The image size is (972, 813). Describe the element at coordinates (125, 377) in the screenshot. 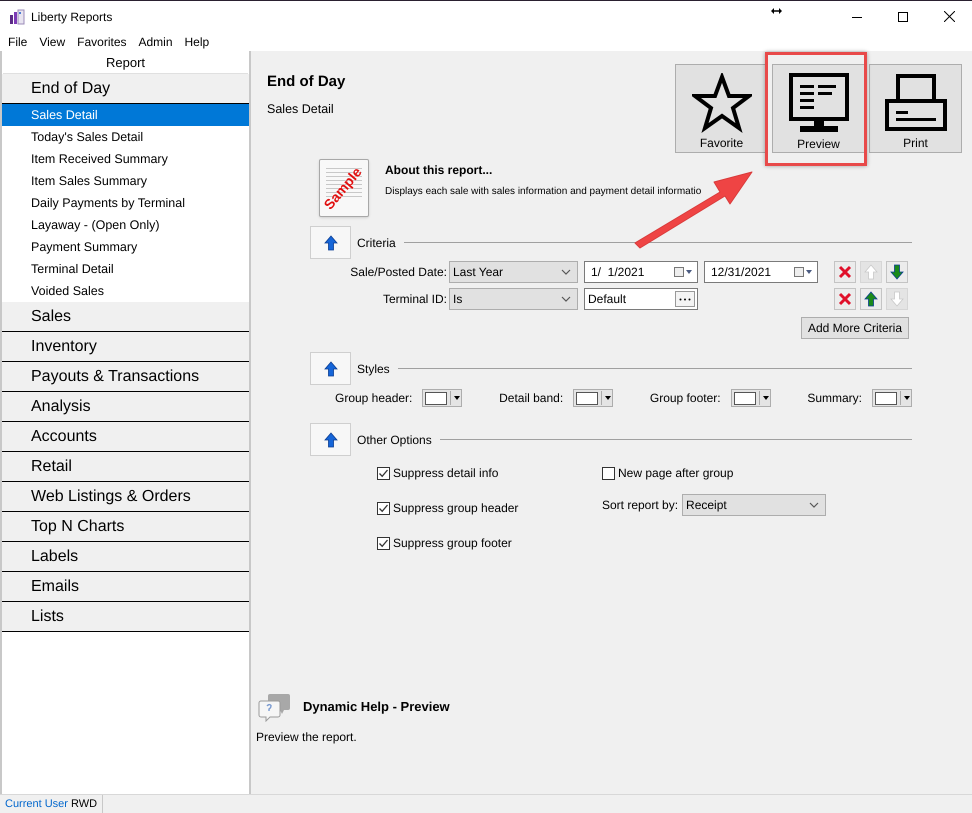

I see `category-header: Payouts & Transactions` at that location.